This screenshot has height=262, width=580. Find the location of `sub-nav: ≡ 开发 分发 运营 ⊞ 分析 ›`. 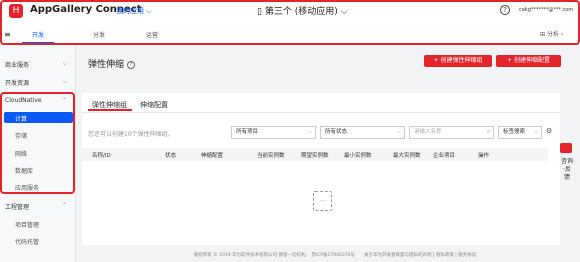

sub-nav: ≡ 开发 分发 运营 ⊞ 分析 › is located at coordinates (290, 34).